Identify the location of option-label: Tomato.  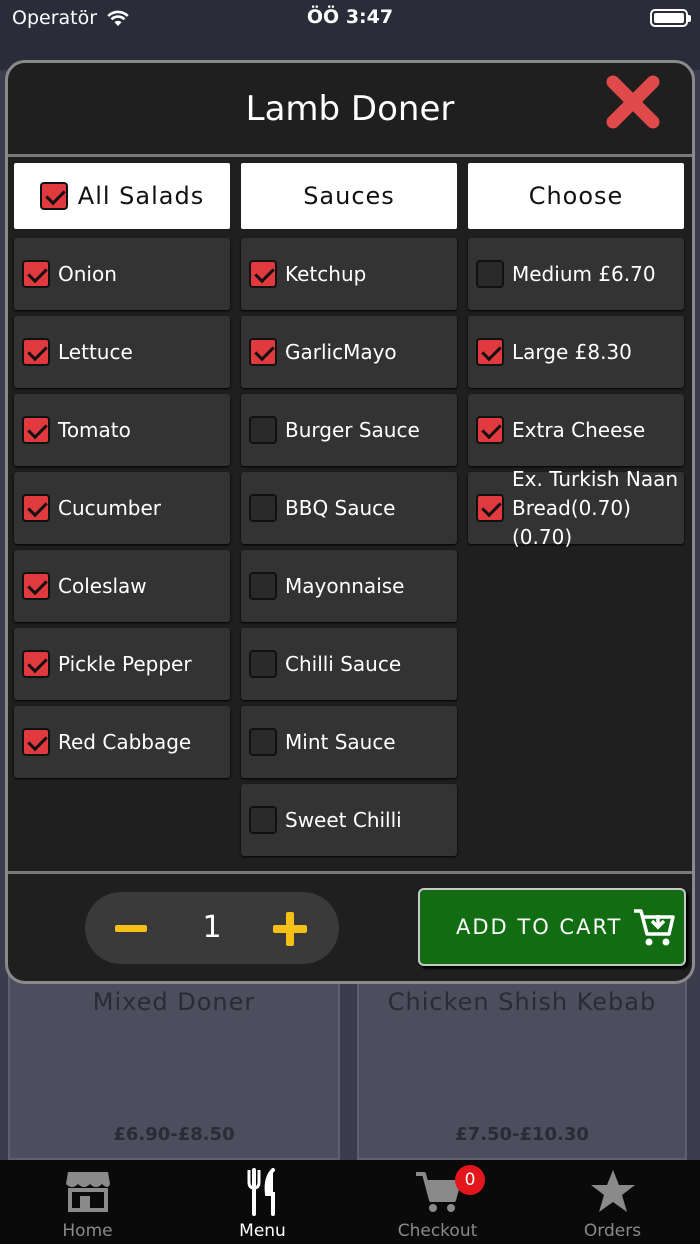
(94, 429).